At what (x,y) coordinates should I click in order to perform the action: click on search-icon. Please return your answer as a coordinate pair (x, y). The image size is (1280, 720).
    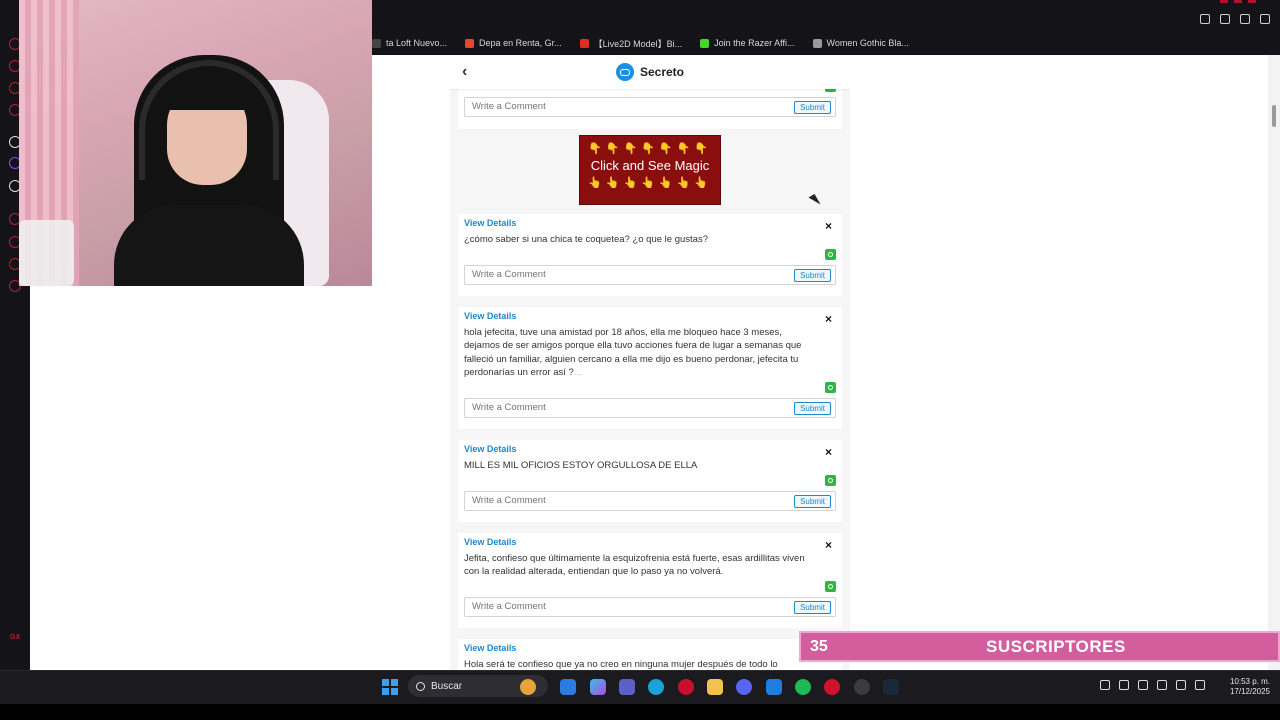
    Looking at the image, I should click on (420, 686).